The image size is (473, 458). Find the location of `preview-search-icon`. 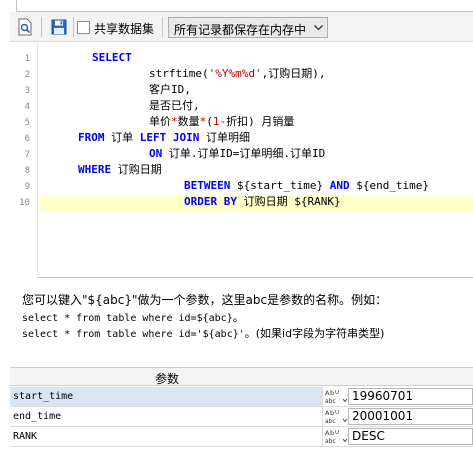

preview-search-icon is located at coordinates (25, 27).